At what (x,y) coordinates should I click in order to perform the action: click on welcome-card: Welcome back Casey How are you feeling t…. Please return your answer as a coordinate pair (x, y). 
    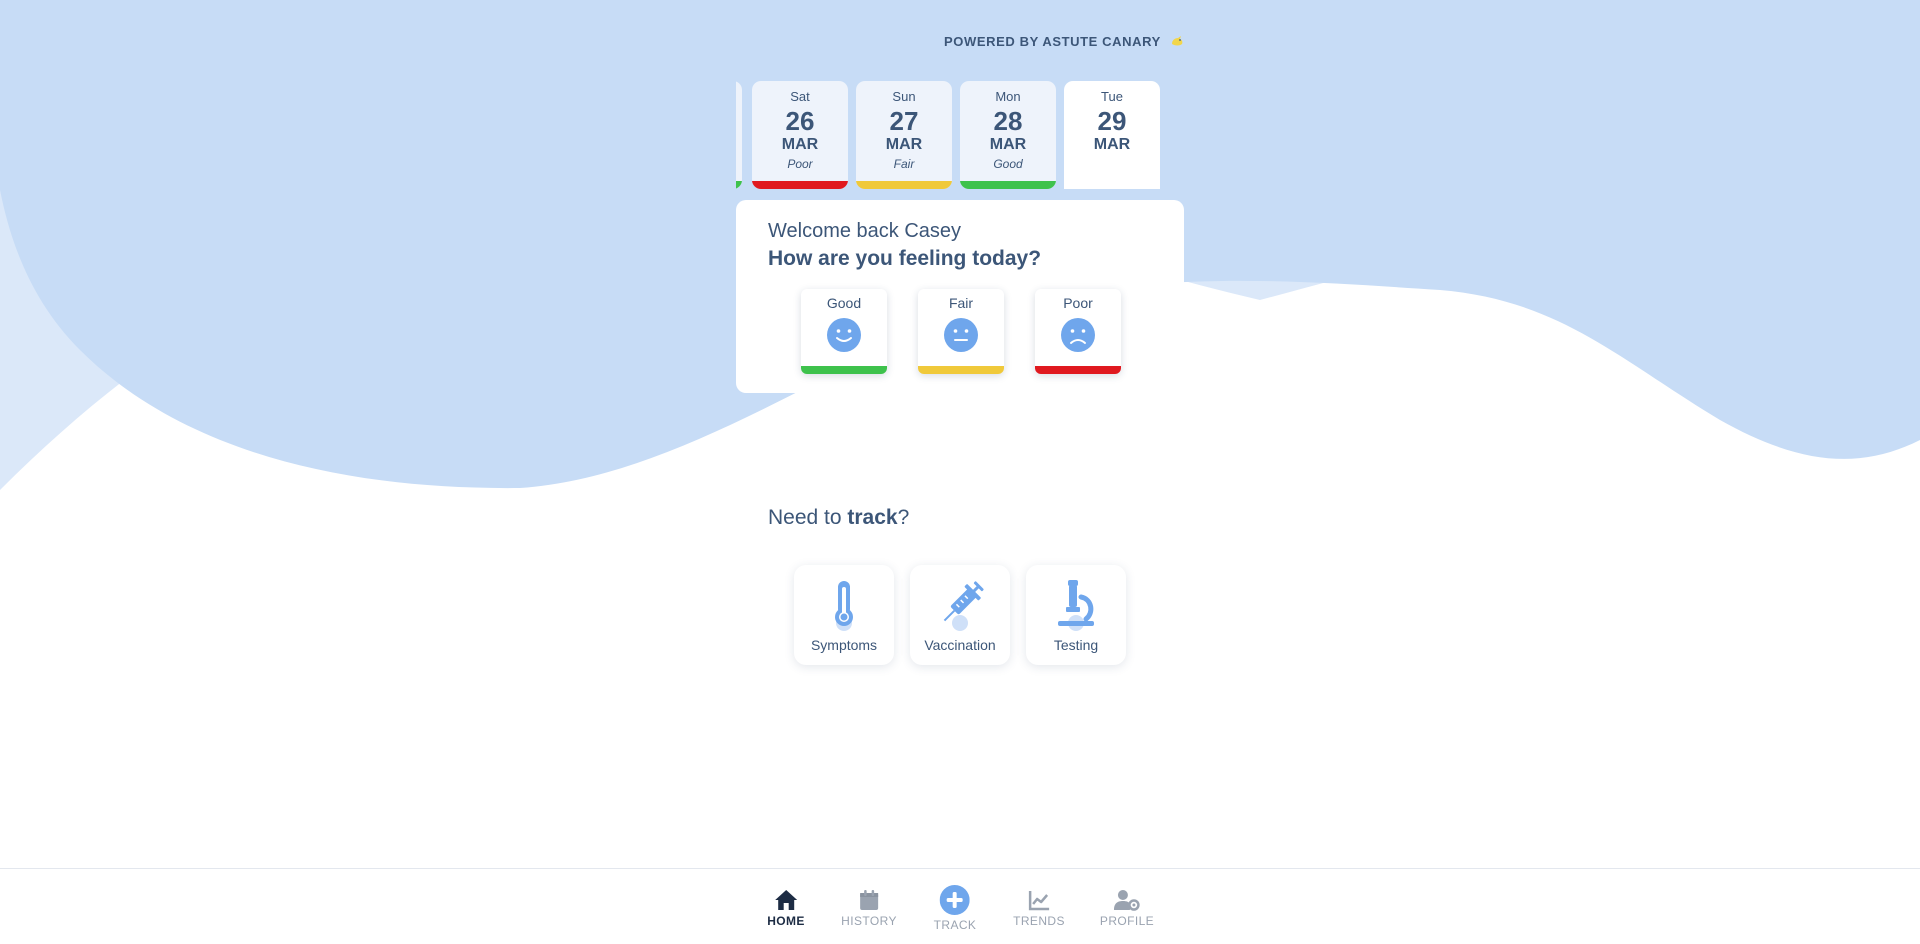
    Looking at the image, I should click on (960, 296).